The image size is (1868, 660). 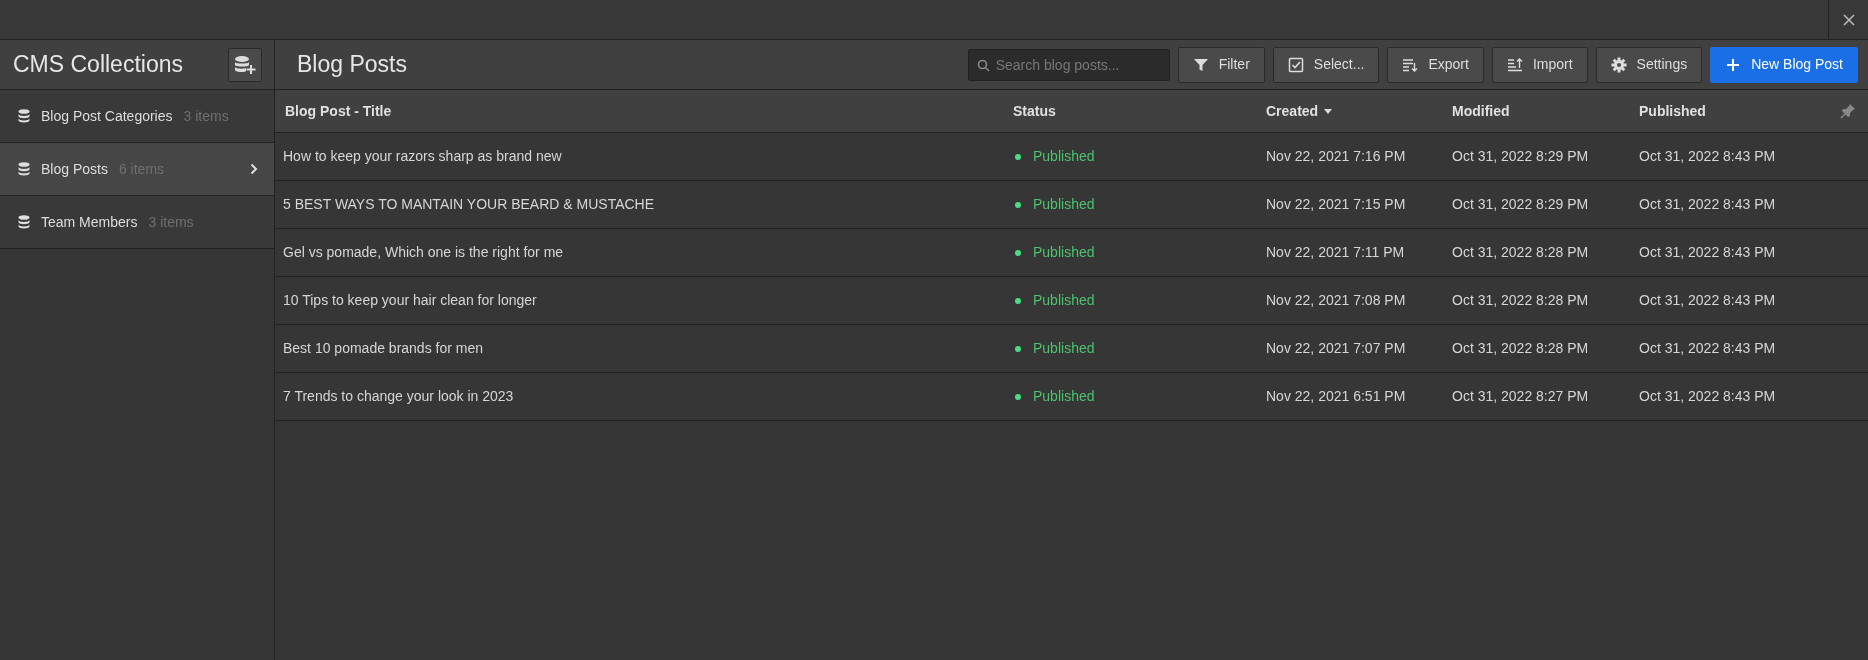 I want to click on new-button: New Blog Post, so click(x=1784, y=64).